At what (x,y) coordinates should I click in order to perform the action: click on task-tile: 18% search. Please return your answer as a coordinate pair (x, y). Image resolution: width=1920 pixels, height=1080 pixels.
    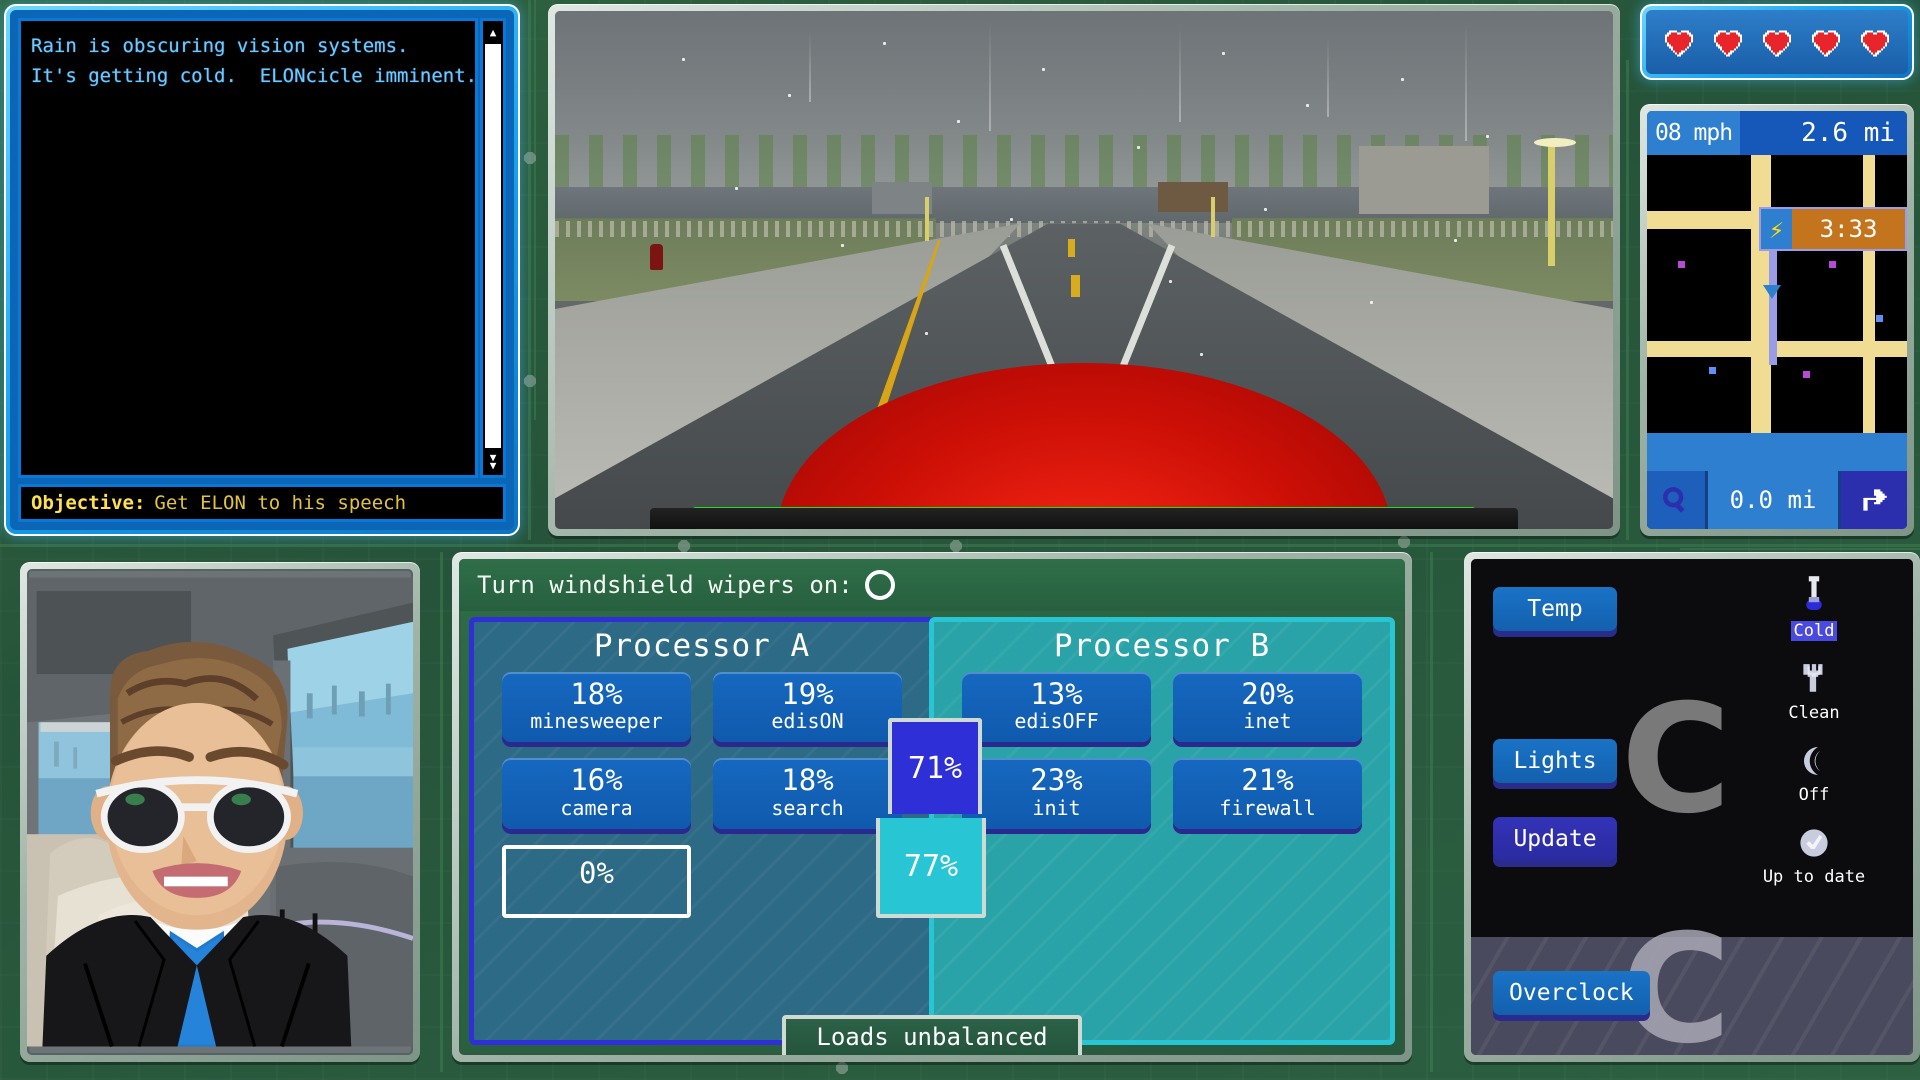
    Looking at the image, I should click on (807, 793).